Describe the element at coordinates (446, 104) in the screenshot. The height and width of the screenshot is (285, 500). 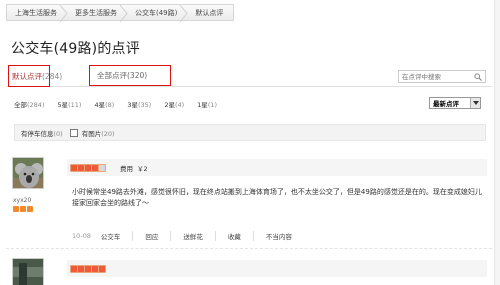
I see `sort-selected-value: 最新点评` at that location.